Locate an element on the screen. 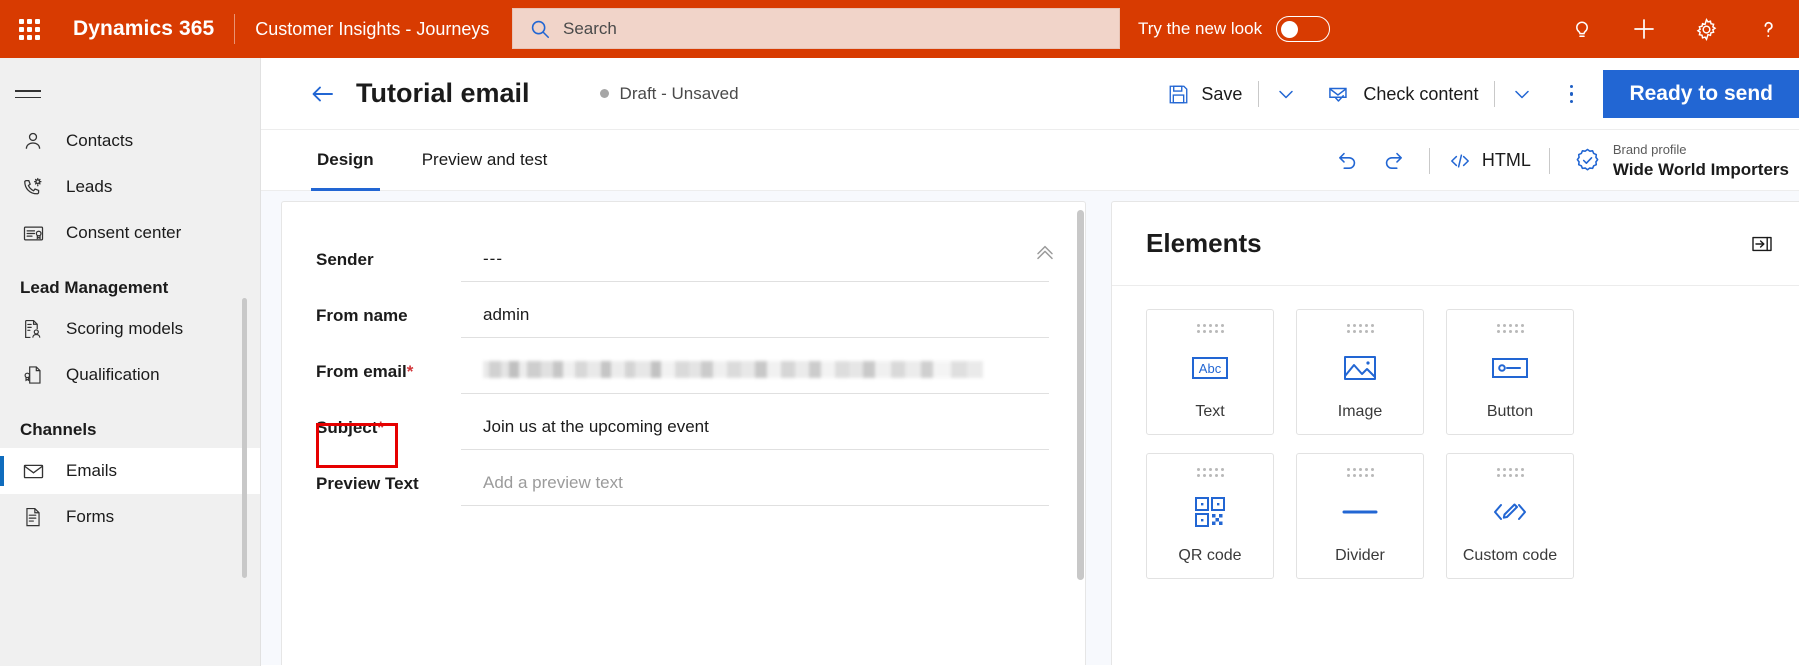 The width and height of the screenshot is (1799, 666). redo-button is located at coordinates (1395, 161).